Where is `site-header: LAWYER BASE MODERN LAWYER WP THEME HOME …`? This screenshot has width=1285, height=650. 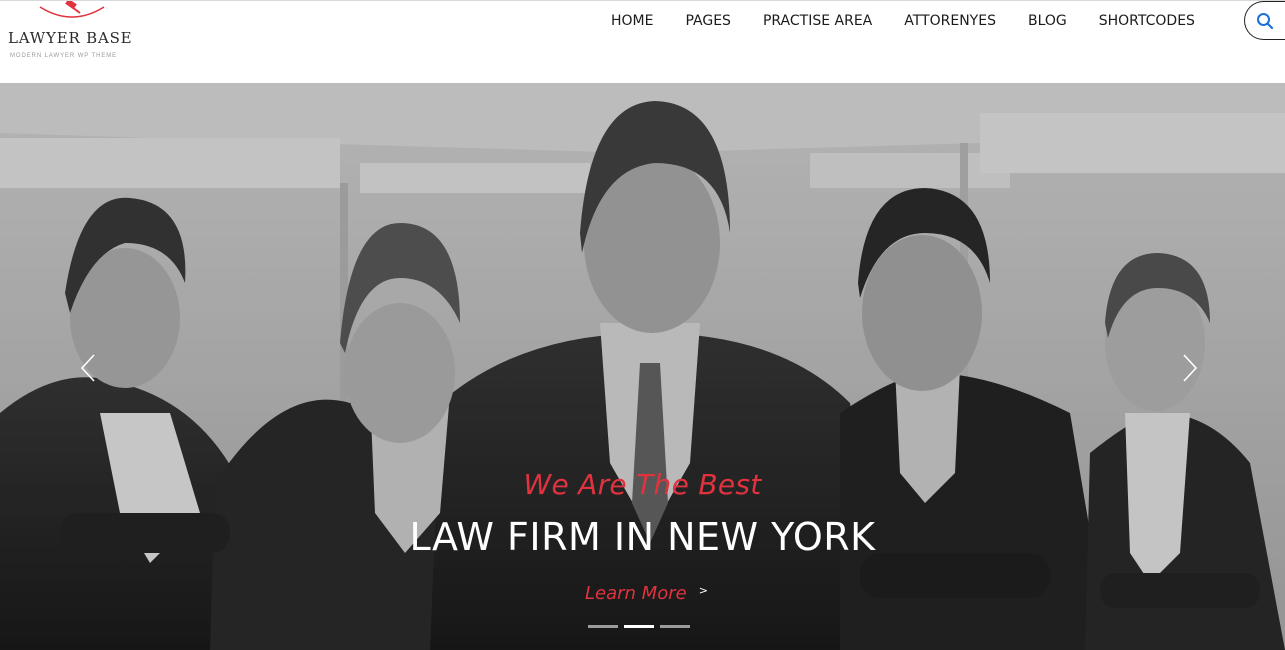
site-header: LAWYER BASE MODERN LAWYER WP THEME HOME … is located at coordinates (642, 41).